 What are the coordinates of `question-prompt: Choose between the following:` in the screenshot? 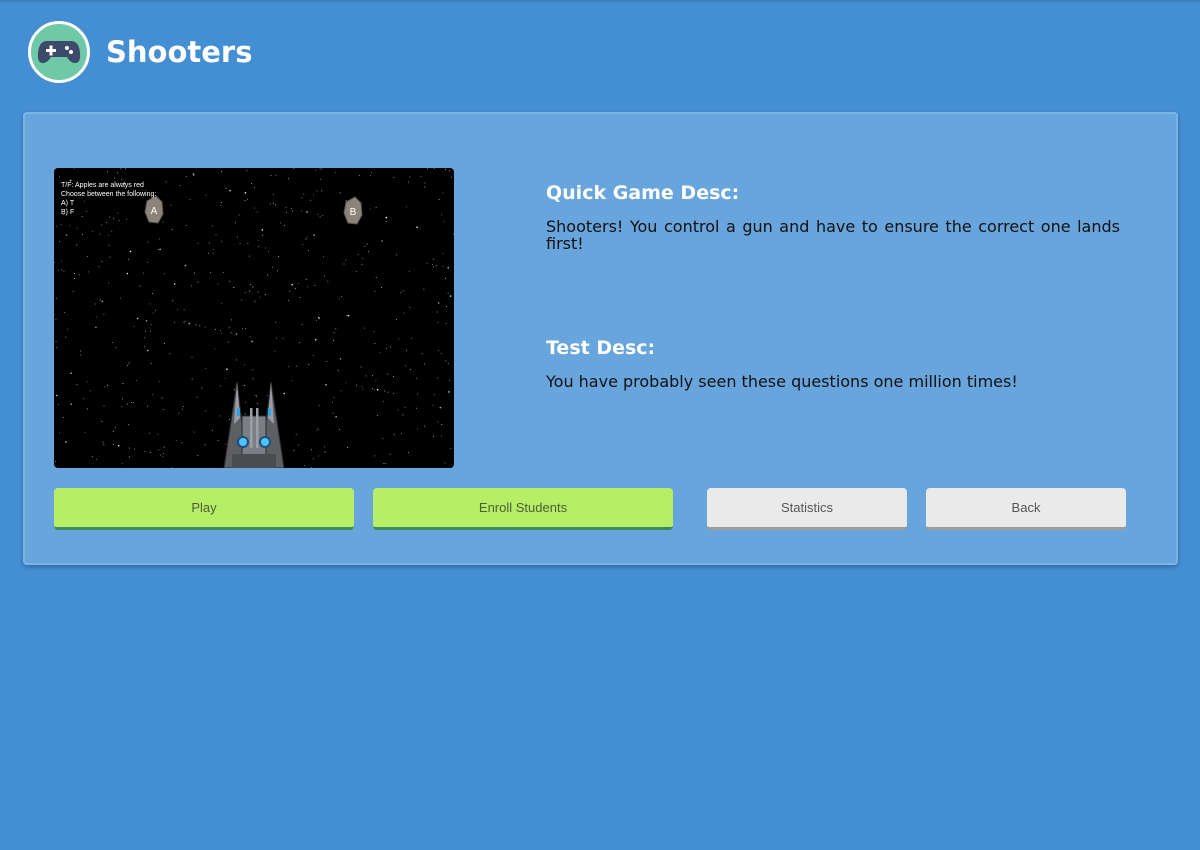 It's located at (109, 194).